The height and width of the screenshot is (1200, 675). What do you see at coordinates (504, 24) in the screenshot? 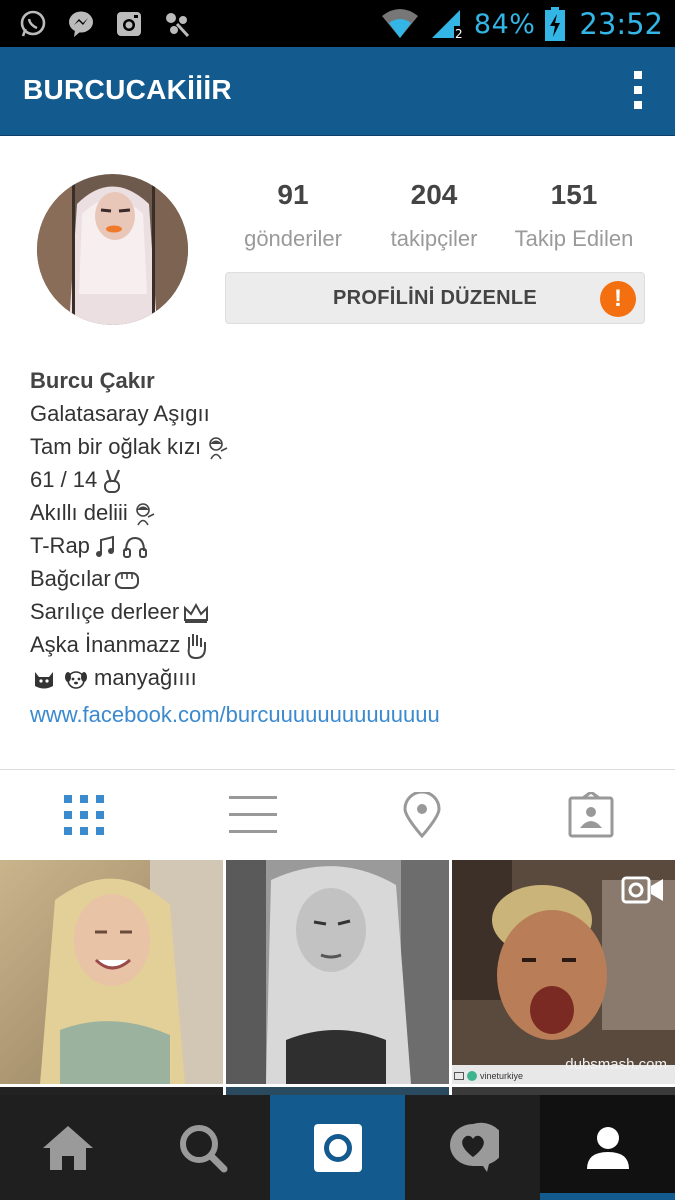
I see `battery-percent: 84%` at bounding box center [504, 24].